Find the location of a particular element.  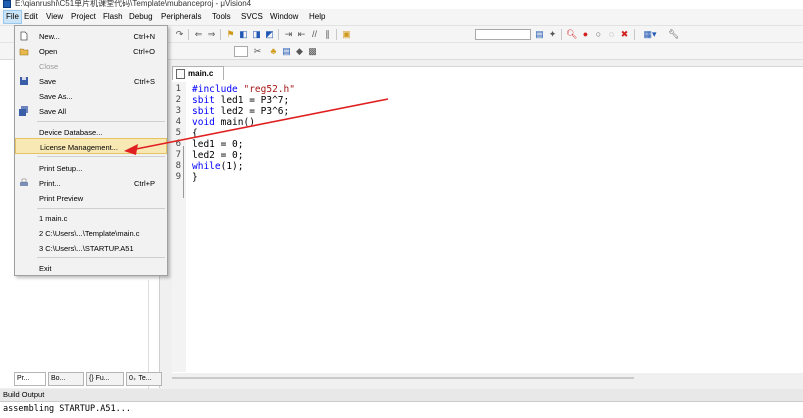

menu-item-recent-3: 3 C:\Users\...\STARTUP.A51 is located at coordinates (91, 248).